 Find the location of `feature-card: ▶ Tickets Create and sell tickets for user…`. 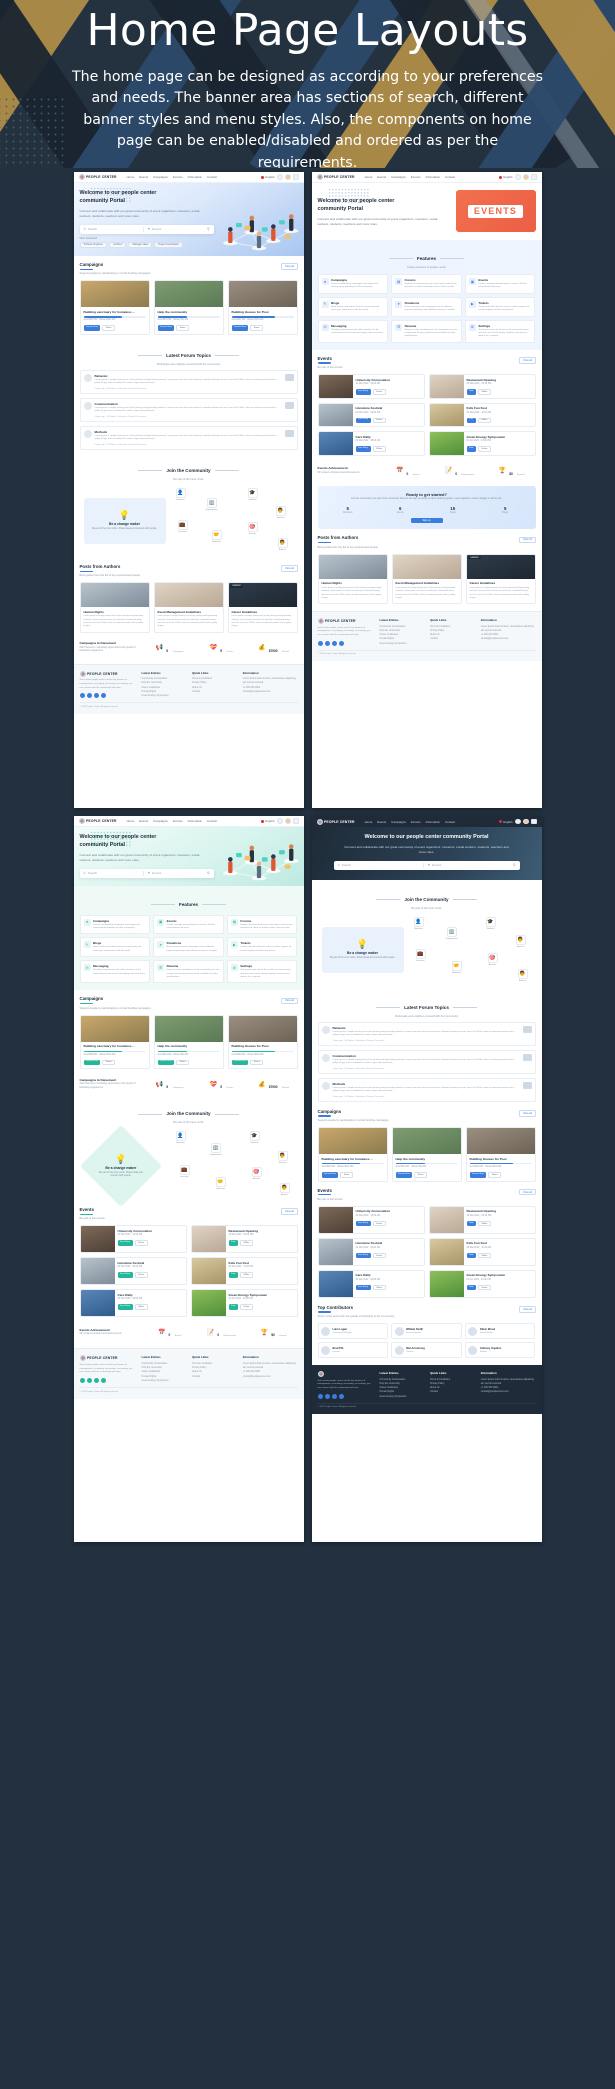

feature-card: ▶ Tickets Create and sell tickets for user… is located at coordinates (500, 306).